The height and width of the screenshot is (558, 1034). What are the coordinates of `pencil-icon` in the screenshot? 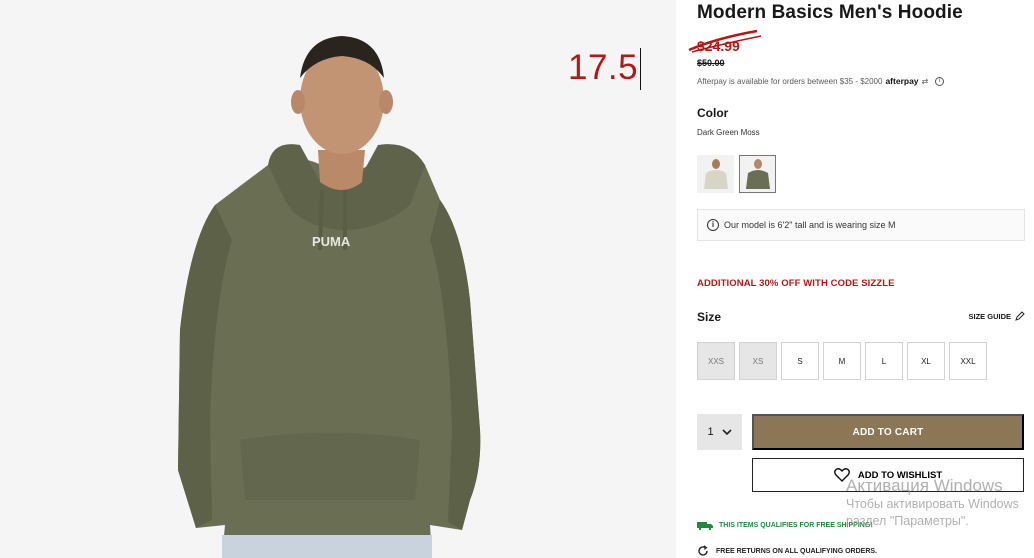 It's located at (1020, 316).